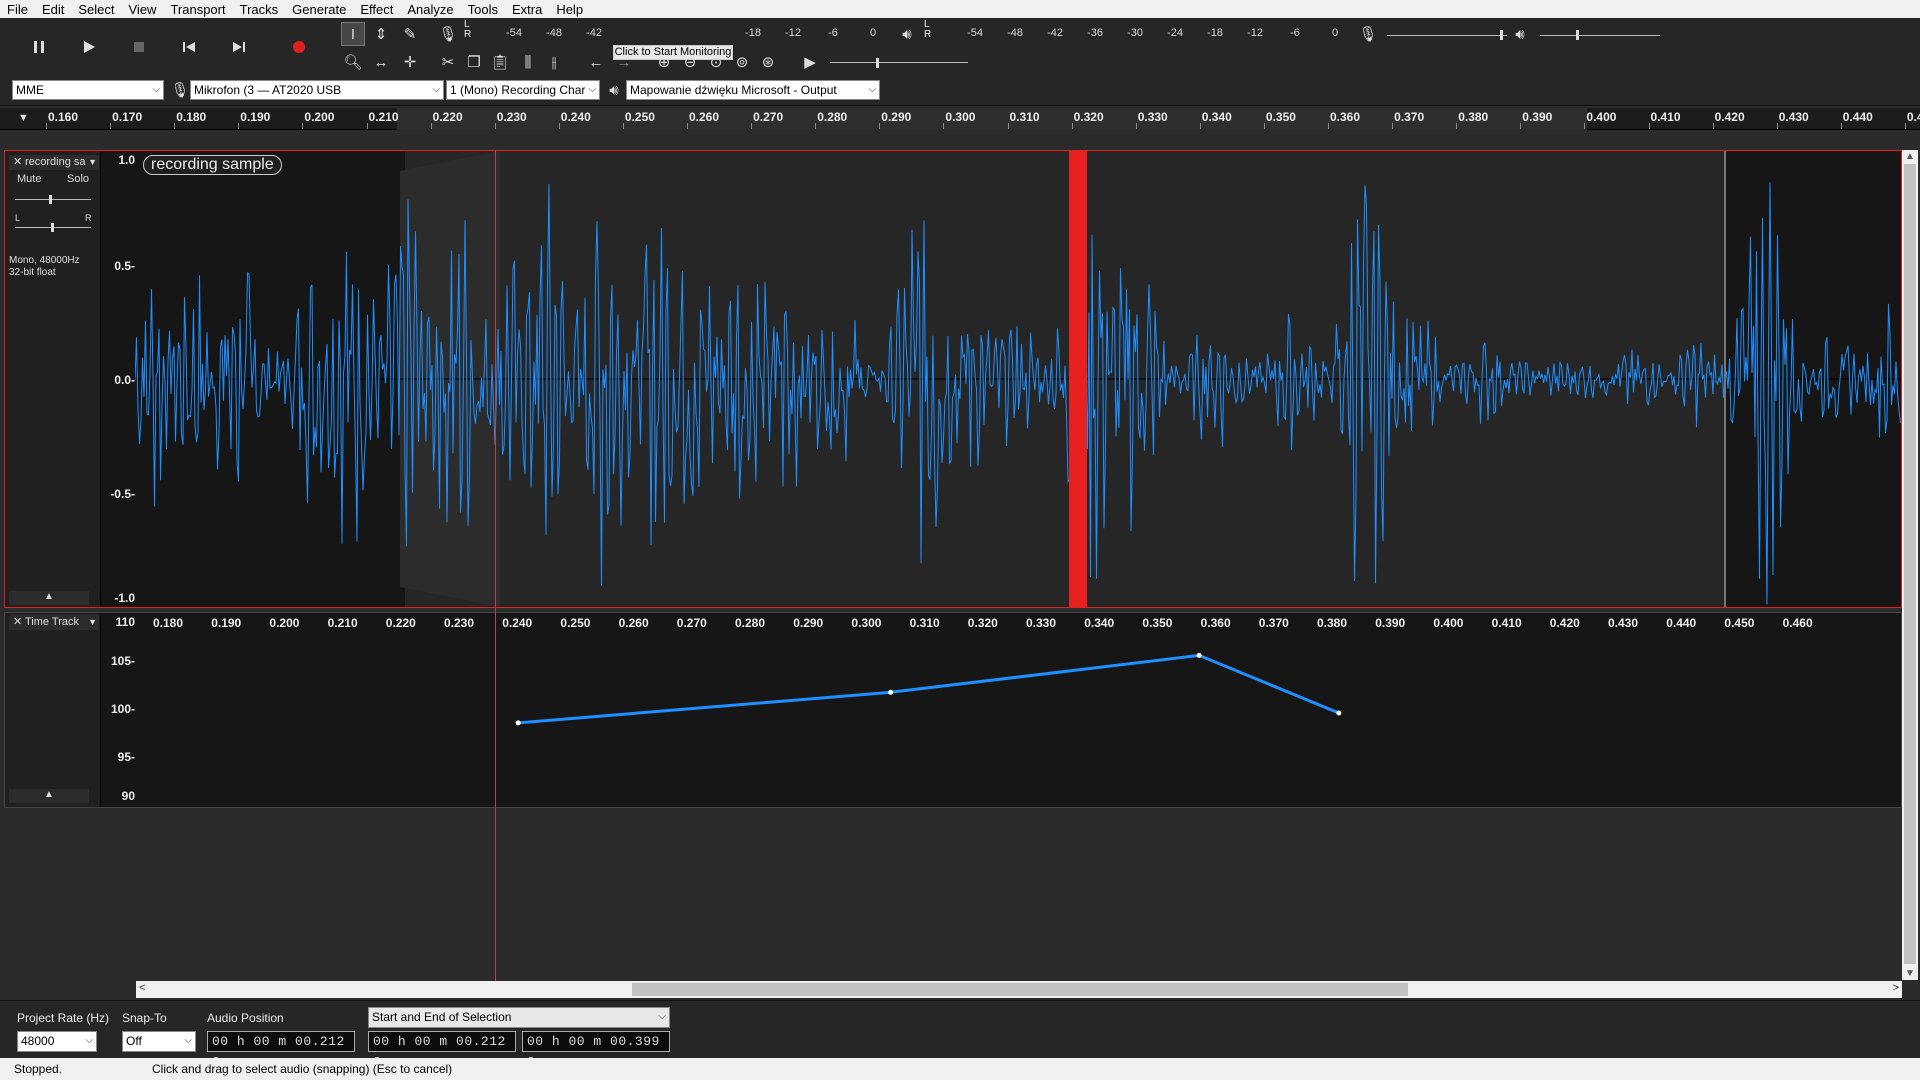 The height and width of the screenshot is (1080, 1920). What do you see at coordinates (159, 1041) in the screenshot?
I see `snap-to-select: Off ⌵` at bounding box center [159, 1041].